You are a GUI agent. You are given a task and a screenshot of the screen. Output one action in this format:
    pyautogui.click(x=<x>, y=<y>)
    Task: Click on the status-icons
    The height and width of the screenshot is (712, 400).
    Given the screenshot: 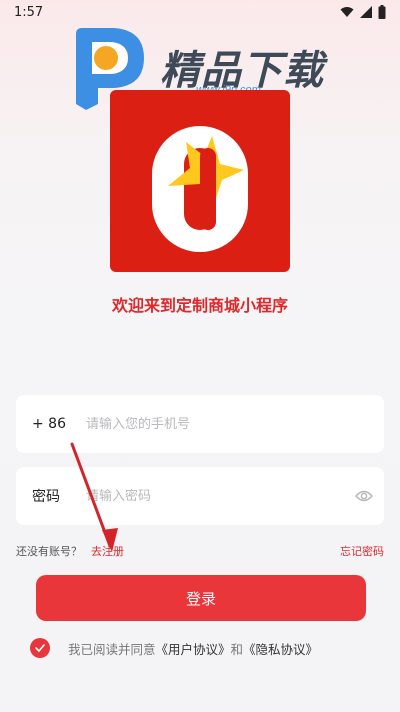 What is the action you would take?
    pyautogui.click(x=363, y=12)
    